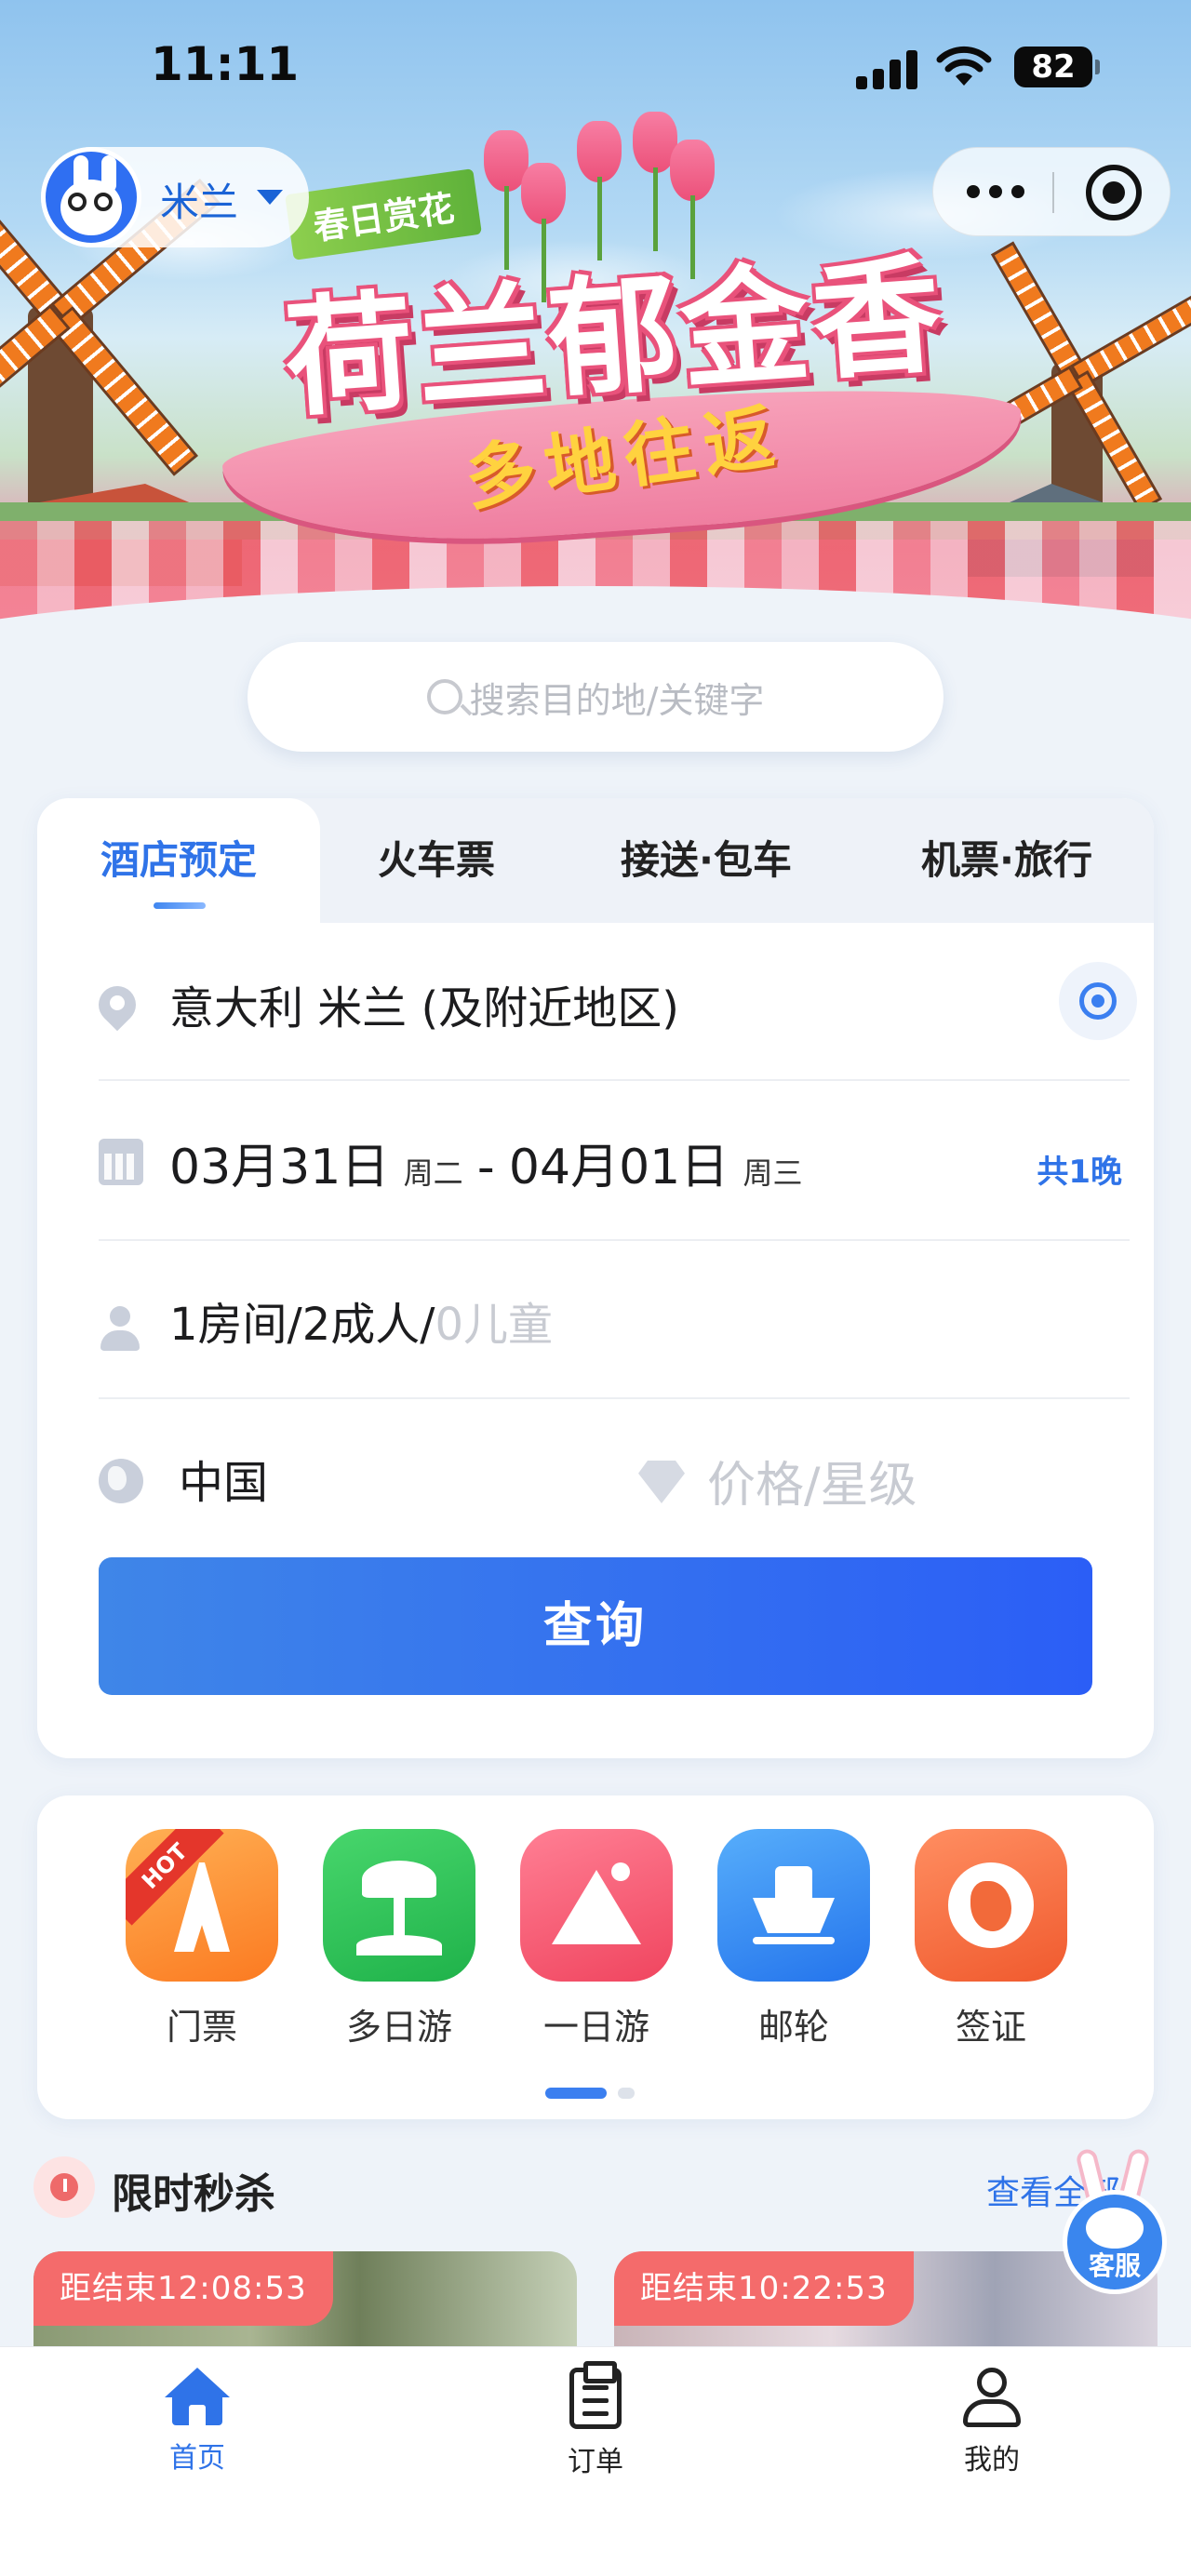  I want to click on search-placeholder: 搜索目的地/关键字, so click(617, 700).